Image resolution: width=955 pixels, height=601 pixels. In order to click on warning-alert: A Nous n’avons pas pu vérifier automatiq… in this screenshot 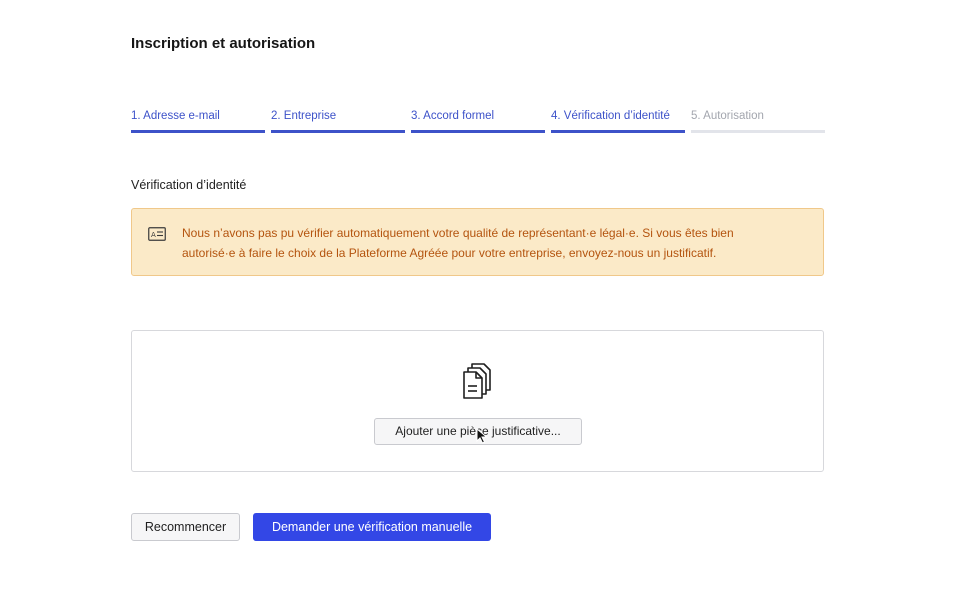, I will do `click(477, 242)`.